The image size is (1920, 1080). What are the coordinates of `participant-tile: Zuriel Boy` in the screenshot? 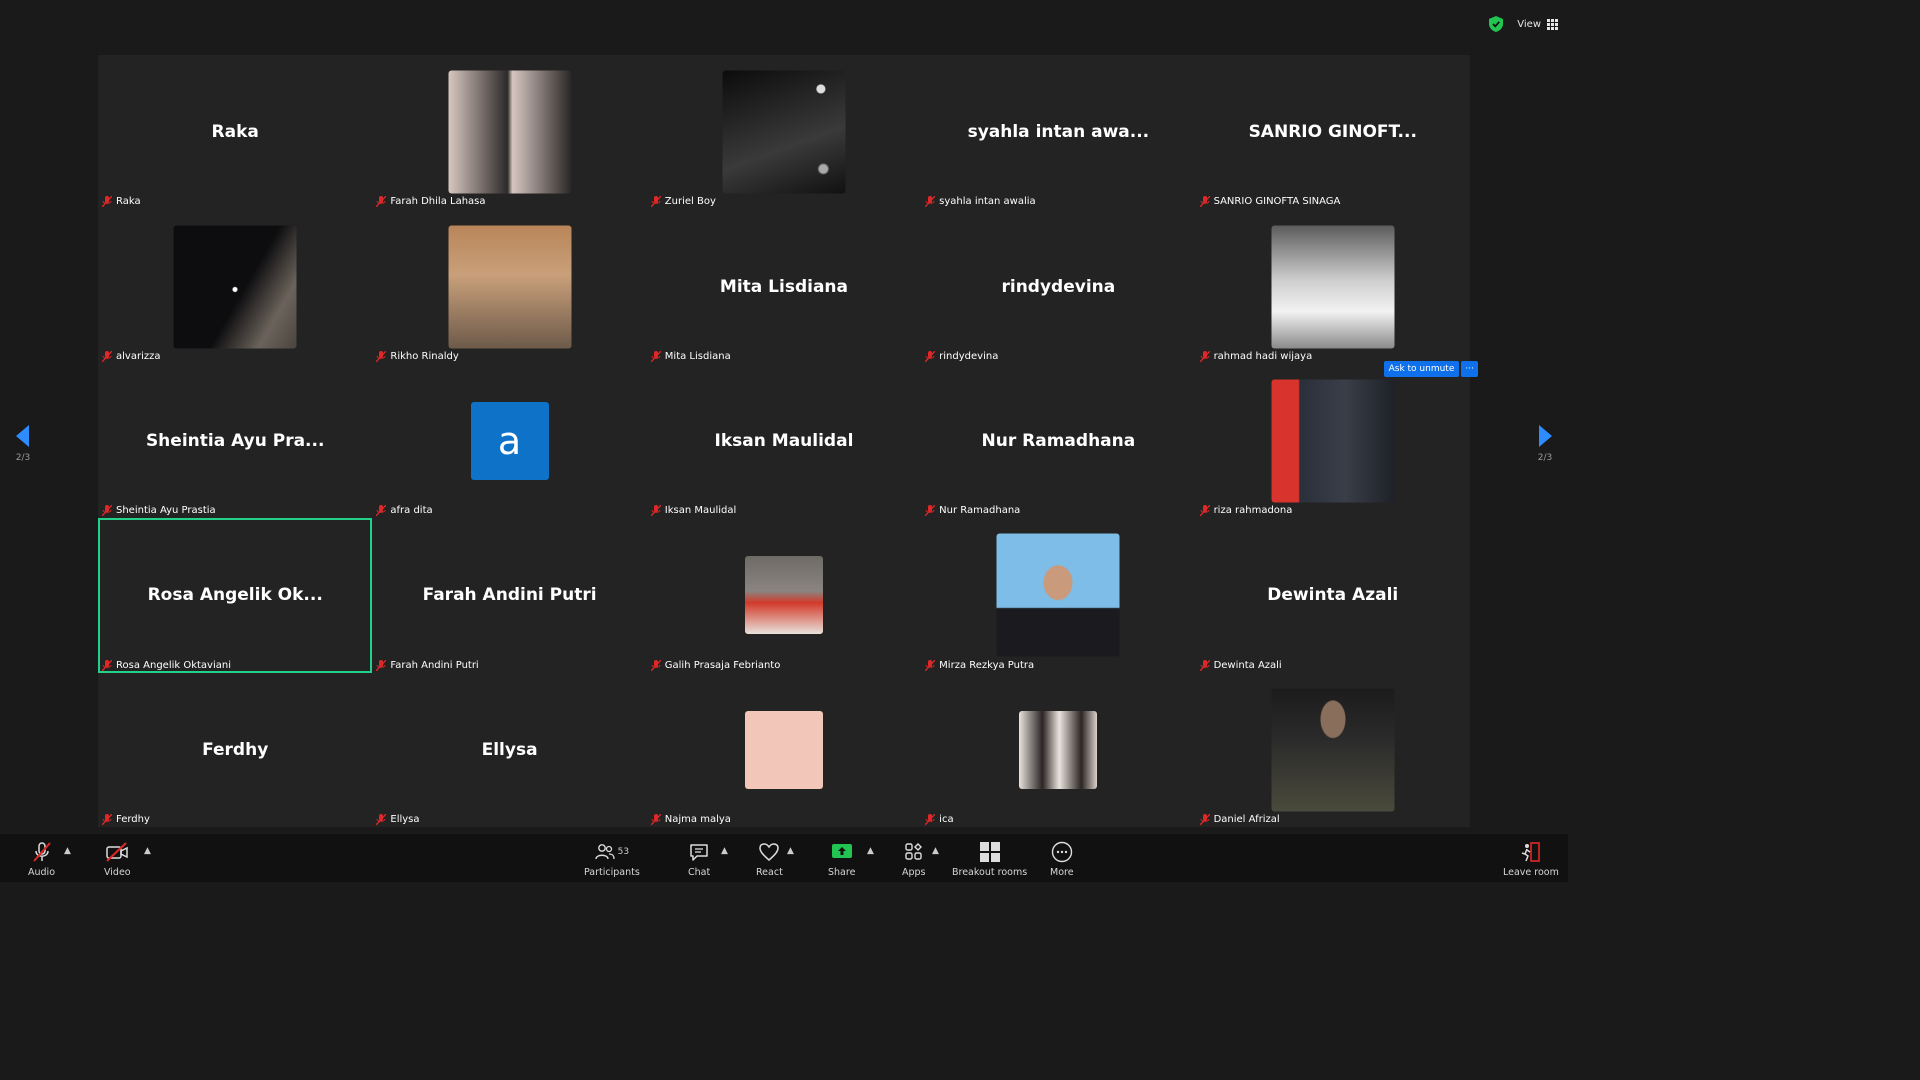 It's located at (784, 132).